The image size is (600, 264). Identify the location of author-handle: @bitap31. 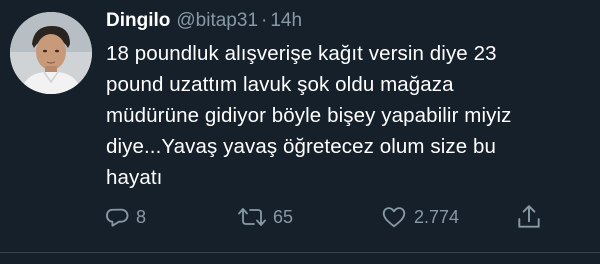
(217, 20).